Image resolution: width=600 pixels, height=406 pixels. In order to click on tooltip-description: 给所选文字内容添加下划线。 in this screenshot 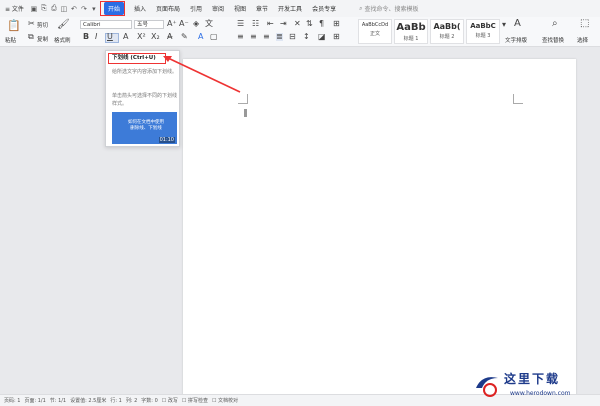, I will do `click(145, 72)`.